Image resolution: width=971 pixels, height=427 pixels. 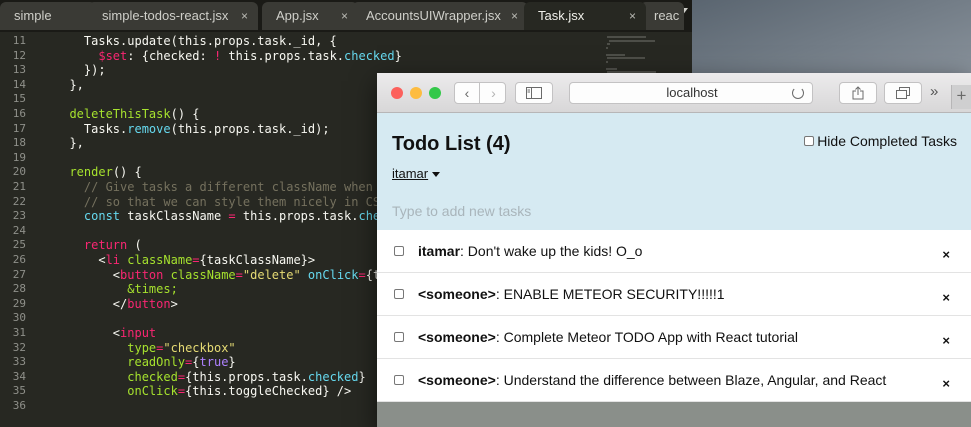 I want to click on code-line: <button className="delete" onClick={this, so click(x=228, y=275).